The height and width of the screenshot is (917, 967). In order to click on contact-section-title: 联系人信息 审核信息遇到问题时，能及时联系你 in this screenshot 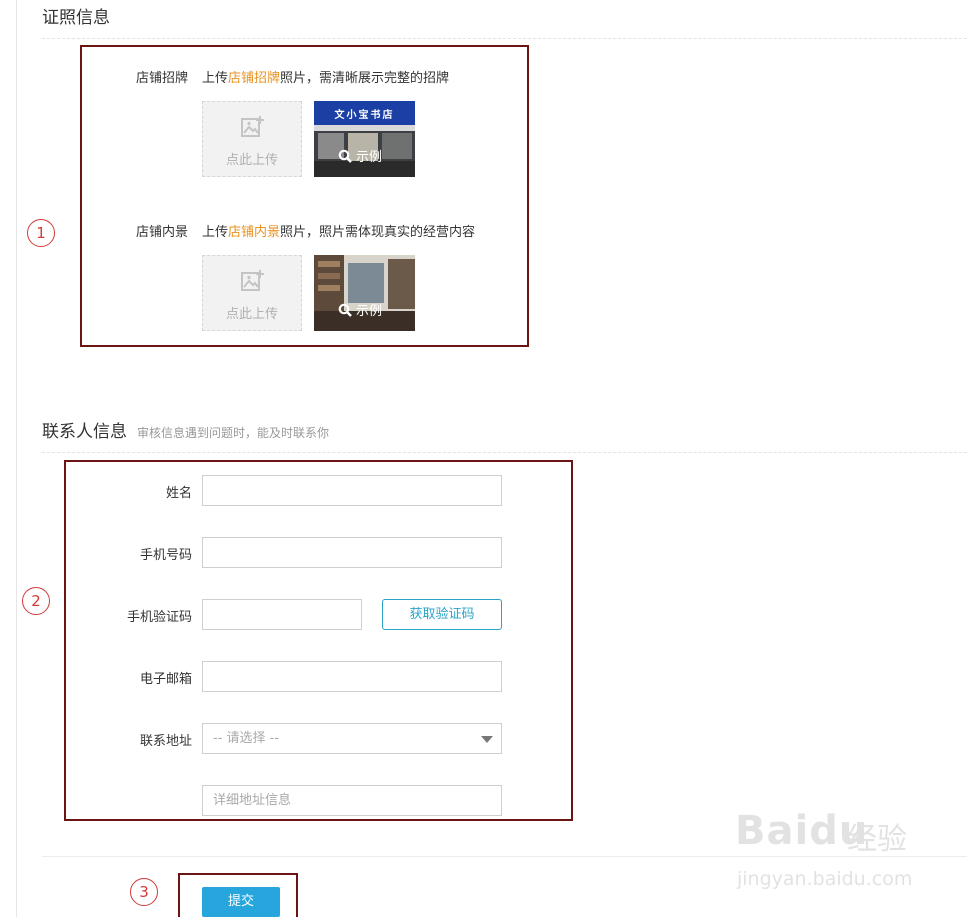, I will do `click(186, 432)`.